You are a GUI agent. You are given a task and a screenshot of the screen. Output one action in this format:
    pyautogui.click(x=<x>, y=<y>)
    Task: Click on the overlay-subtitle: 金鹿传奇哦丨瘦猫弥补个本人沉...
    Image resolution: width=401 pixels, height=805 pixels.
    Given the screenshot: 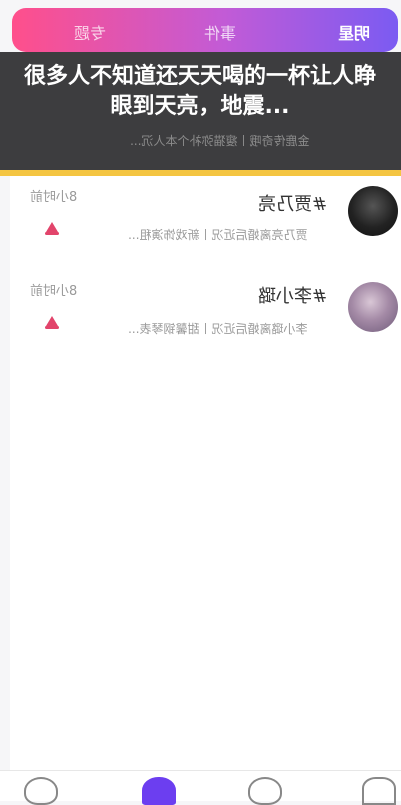 What is the action you would take?
    pyautogui.click(x=220, y=141)
    